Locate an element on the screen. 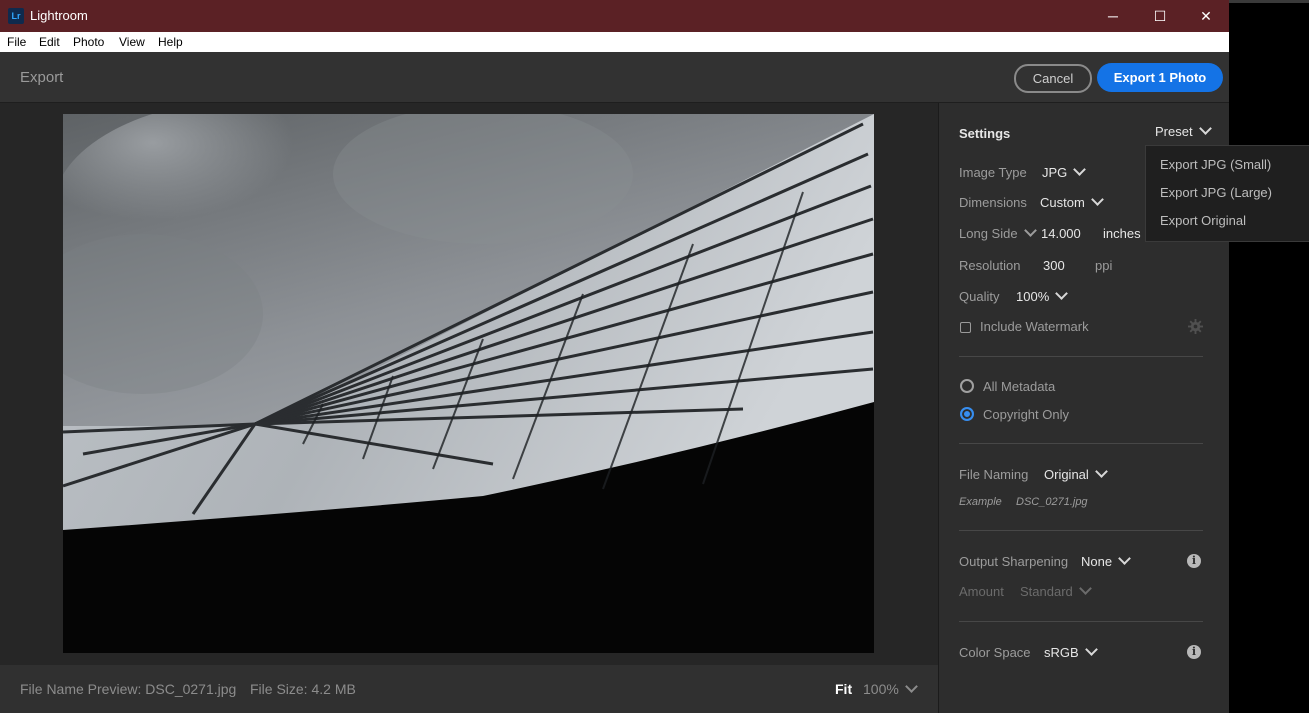 The image size is (1309, 713). output-sharpening-dropdown: None is located at coordinates (1106, 560).